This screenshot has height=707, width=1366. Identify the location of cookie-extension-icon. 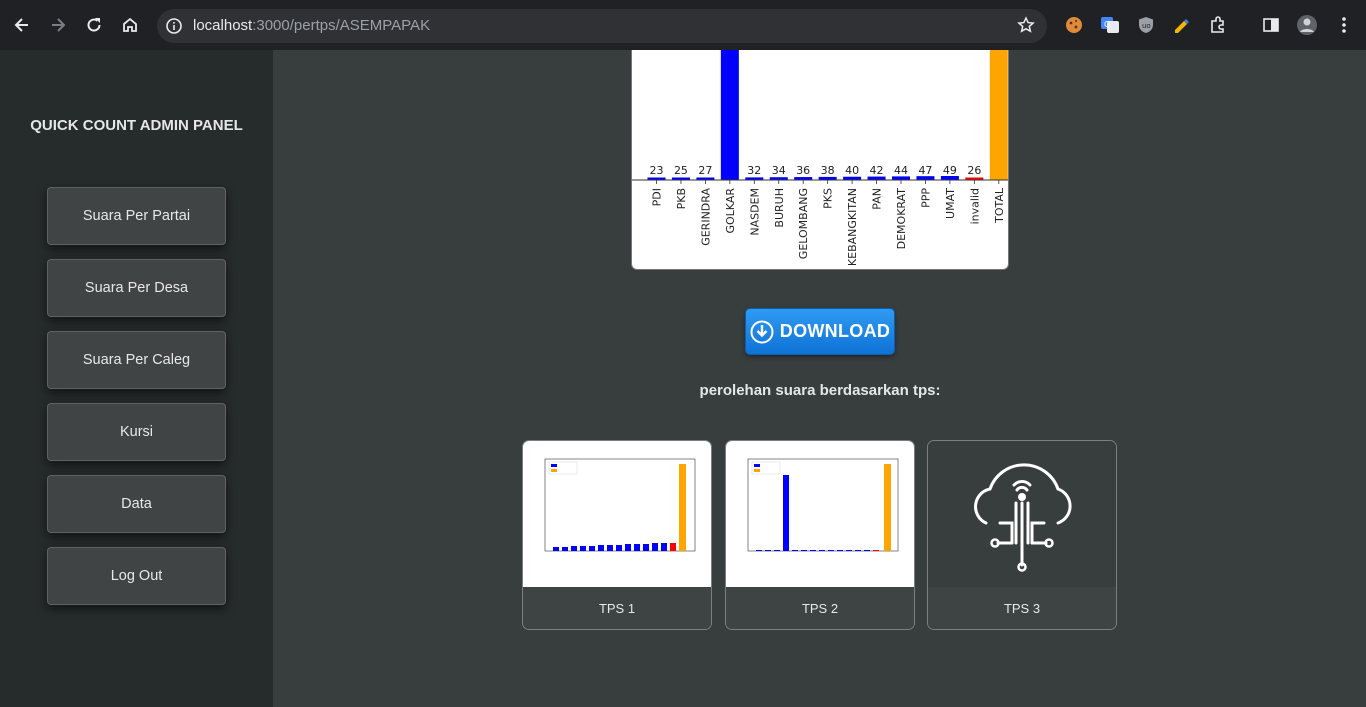
(1074, 25).